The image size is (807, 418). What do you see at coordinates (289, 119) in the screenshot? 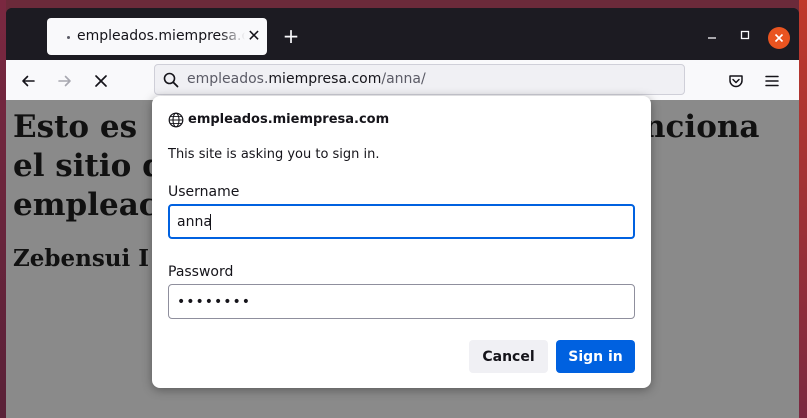
I see `dialog-host: empleados.miempresa.com` at bounding box center [289, 119].